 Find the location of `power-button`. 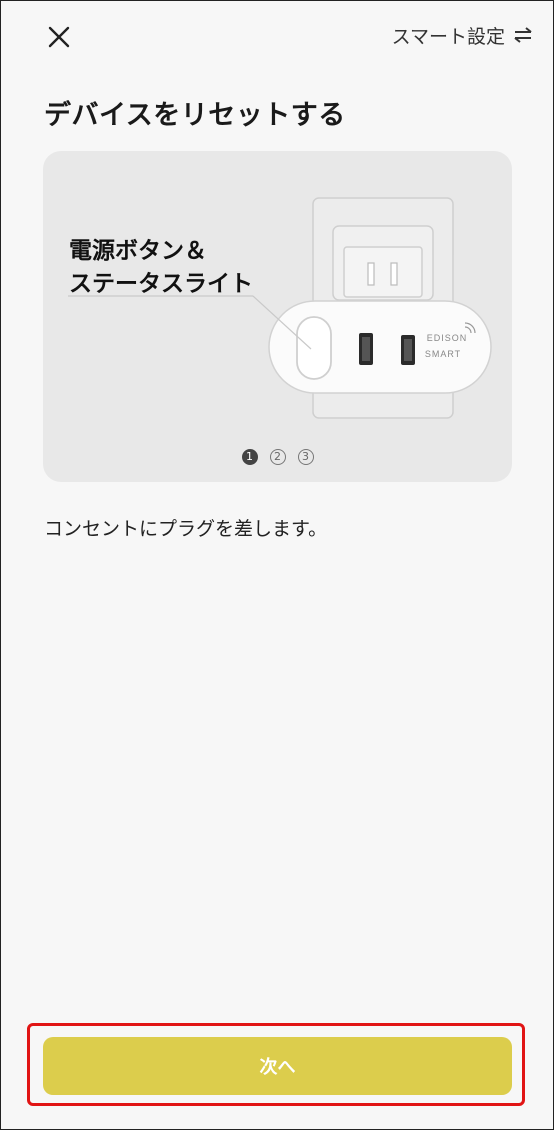

power-button is located at coordinates (314, 348).